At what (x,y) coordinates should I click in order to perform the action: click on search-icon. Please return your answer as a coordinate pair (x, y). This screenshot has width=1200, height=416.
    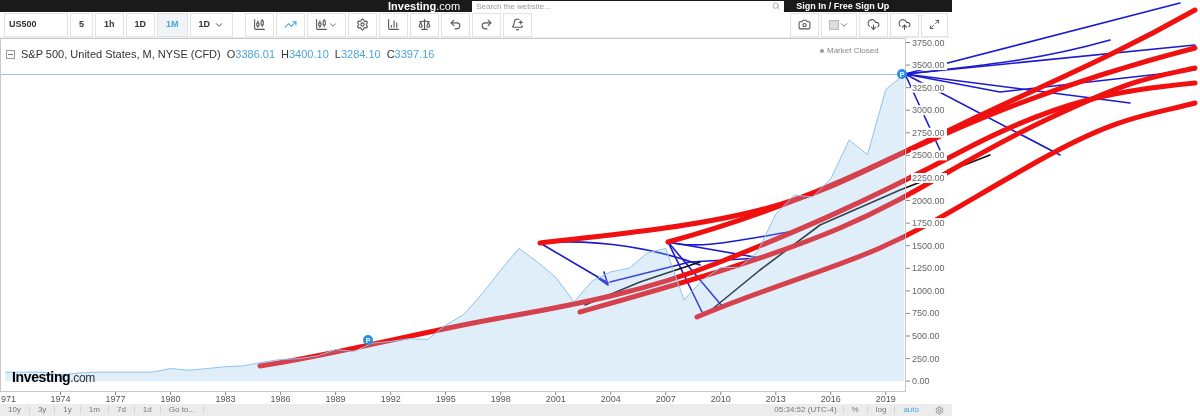
    Looking at the image, I should click on (776, 6).